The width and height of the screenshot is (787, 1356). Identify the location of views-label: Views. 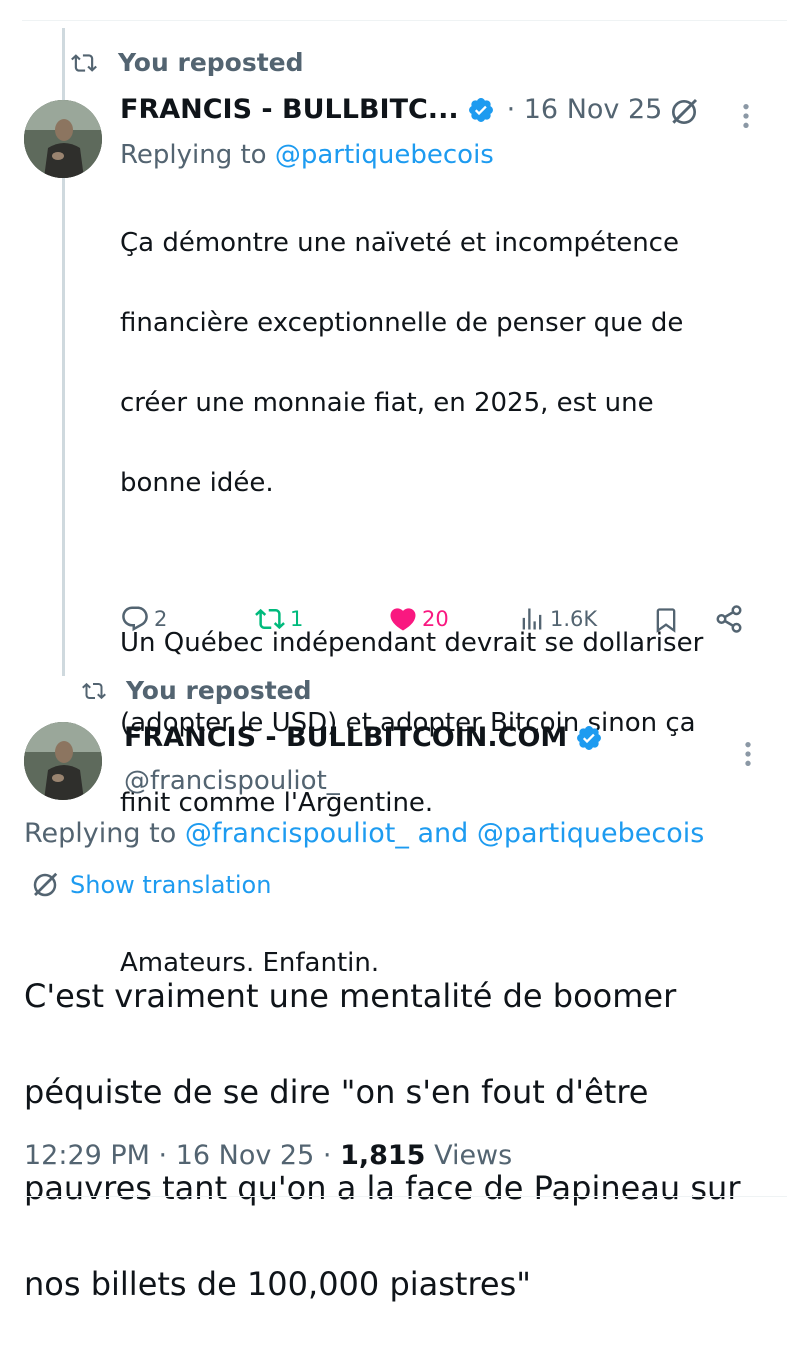
(473, 1155).